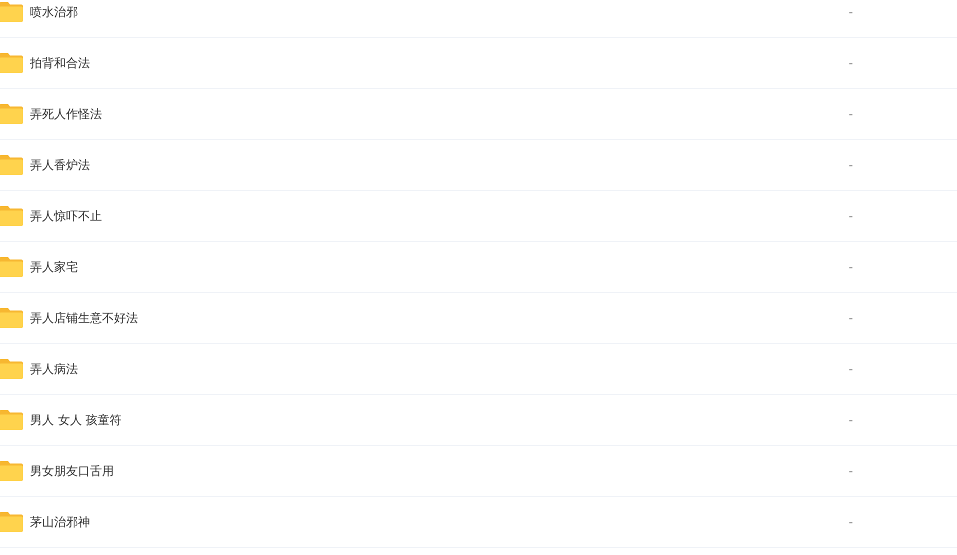  I want to click on folder-name: 弄人惊吓不止, so click(66, 216).